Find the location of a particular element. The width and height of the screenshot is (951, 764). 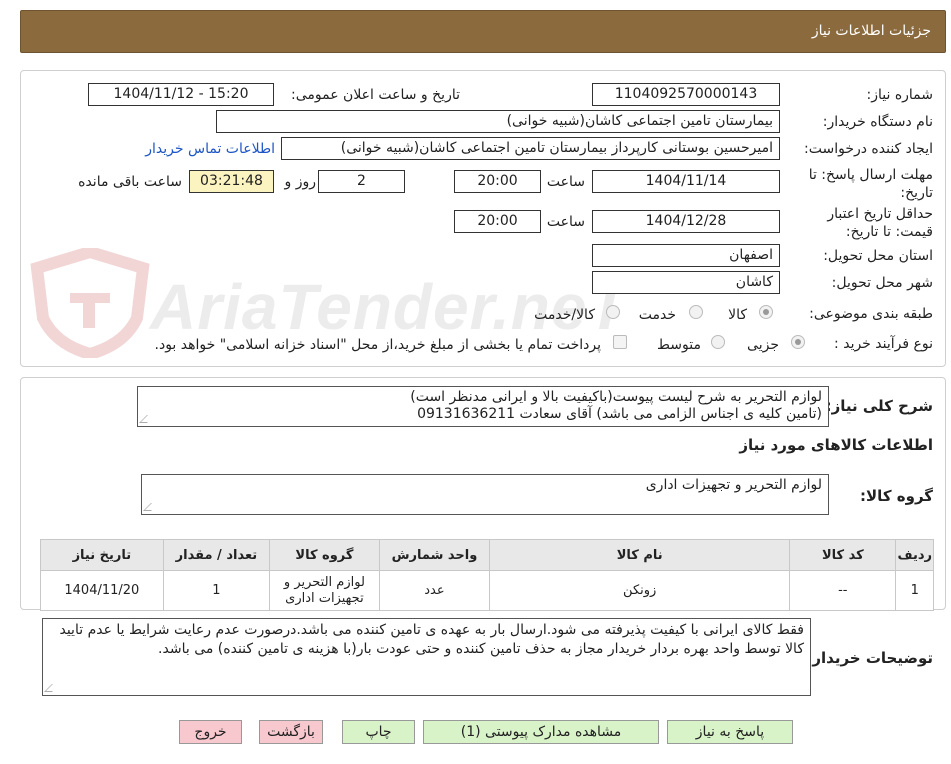

need-number-label: شماره نیاز: is located at coordinates (900, 95).